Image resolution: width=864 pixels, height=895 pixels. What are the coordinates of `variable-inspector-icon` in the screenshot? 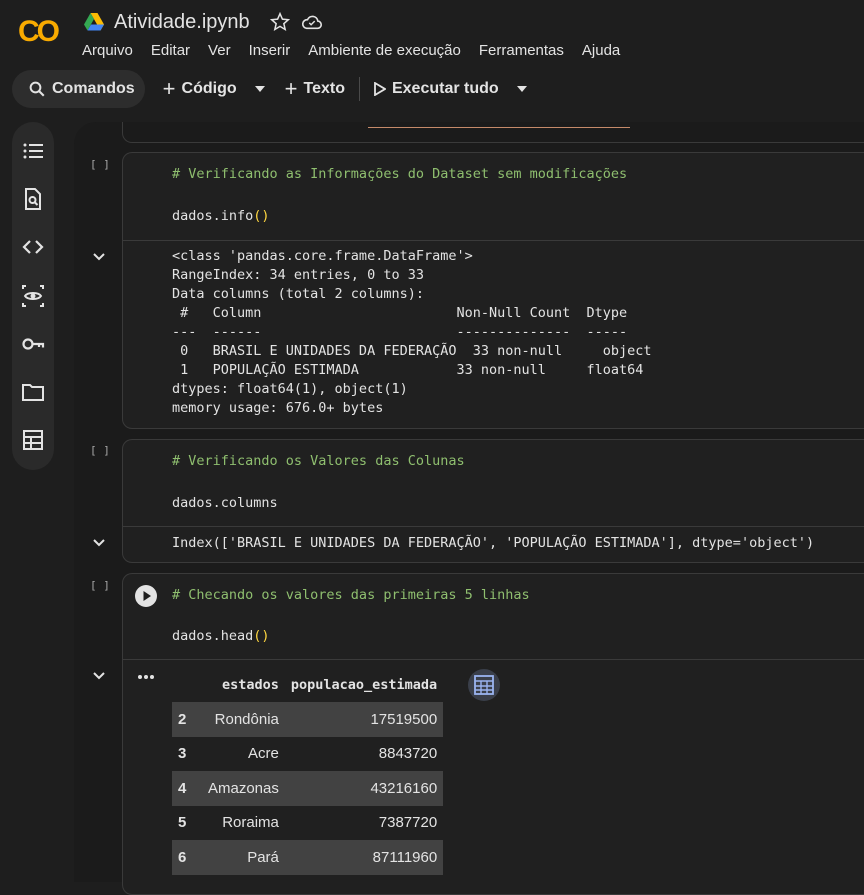 It's located at (33, 296).